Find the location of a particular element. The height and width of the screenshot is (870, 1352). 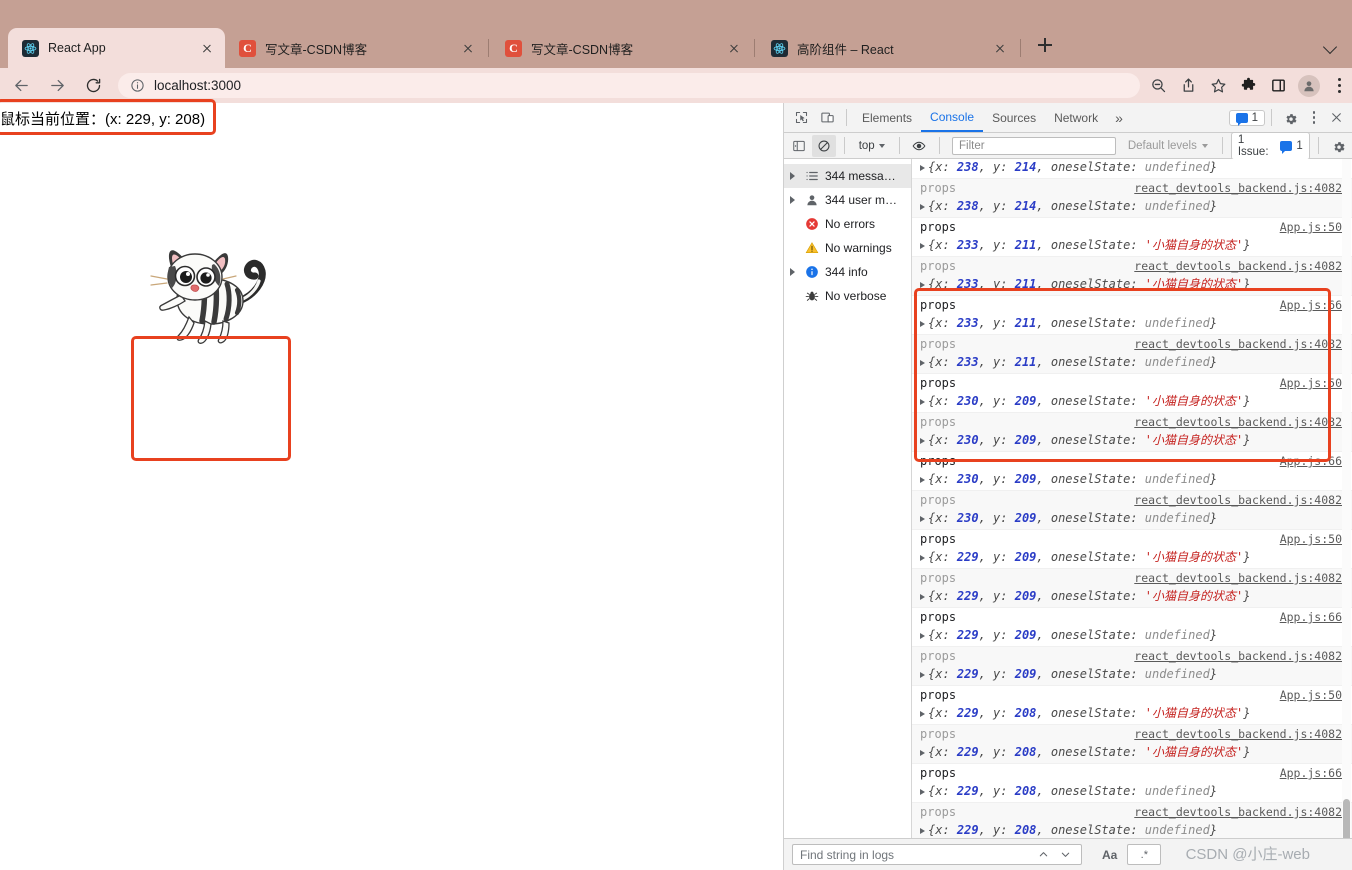

more-tabs-icon: » is located at coordinates (1119, 118).